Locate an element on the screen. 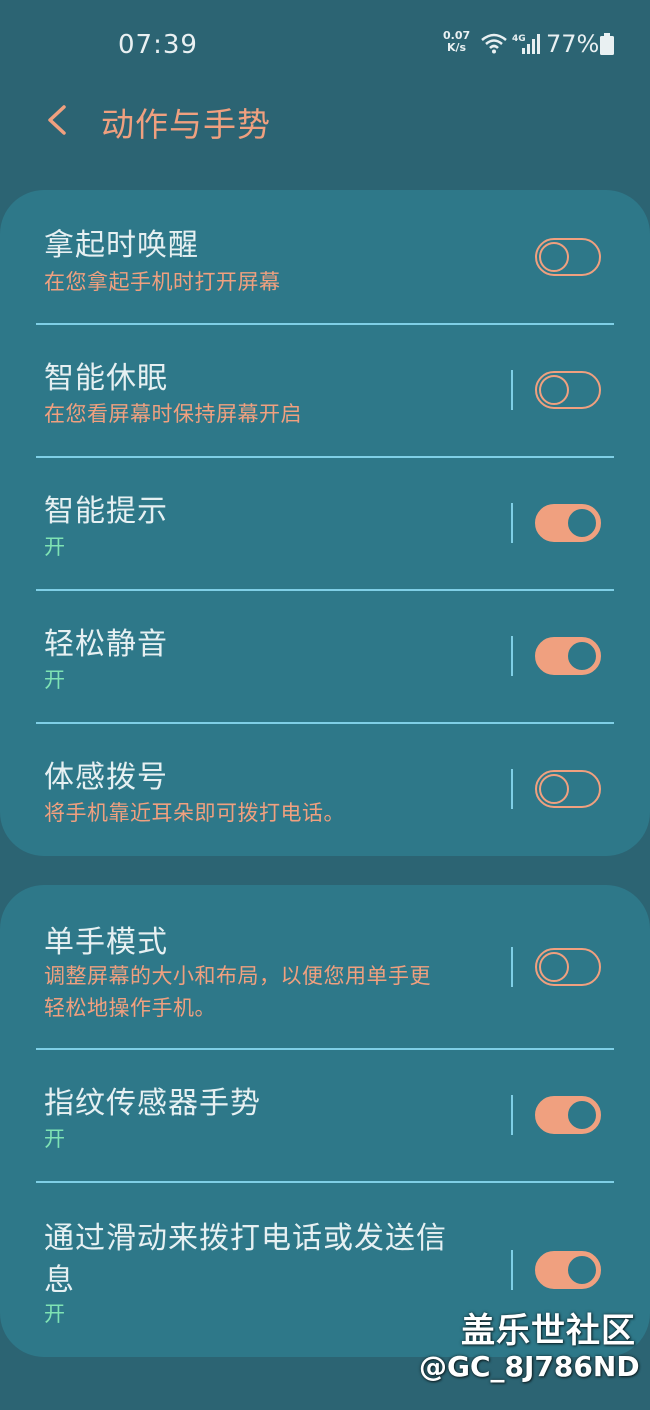  direct-call-toggle is located at coordinates (568, 789).